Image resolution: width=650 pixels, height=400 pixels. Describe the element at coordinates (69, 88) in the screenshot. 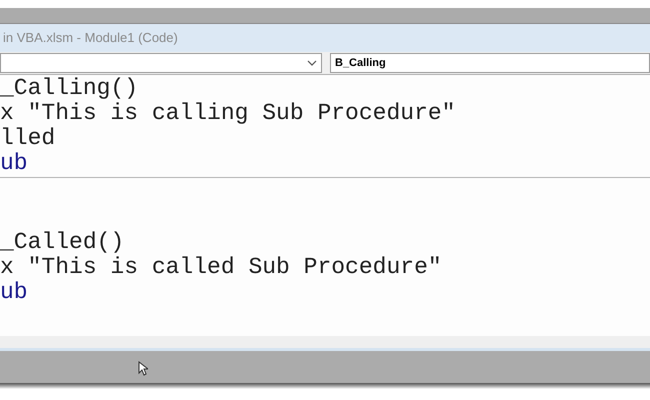

I see `code-line: _Calling()` at that location.